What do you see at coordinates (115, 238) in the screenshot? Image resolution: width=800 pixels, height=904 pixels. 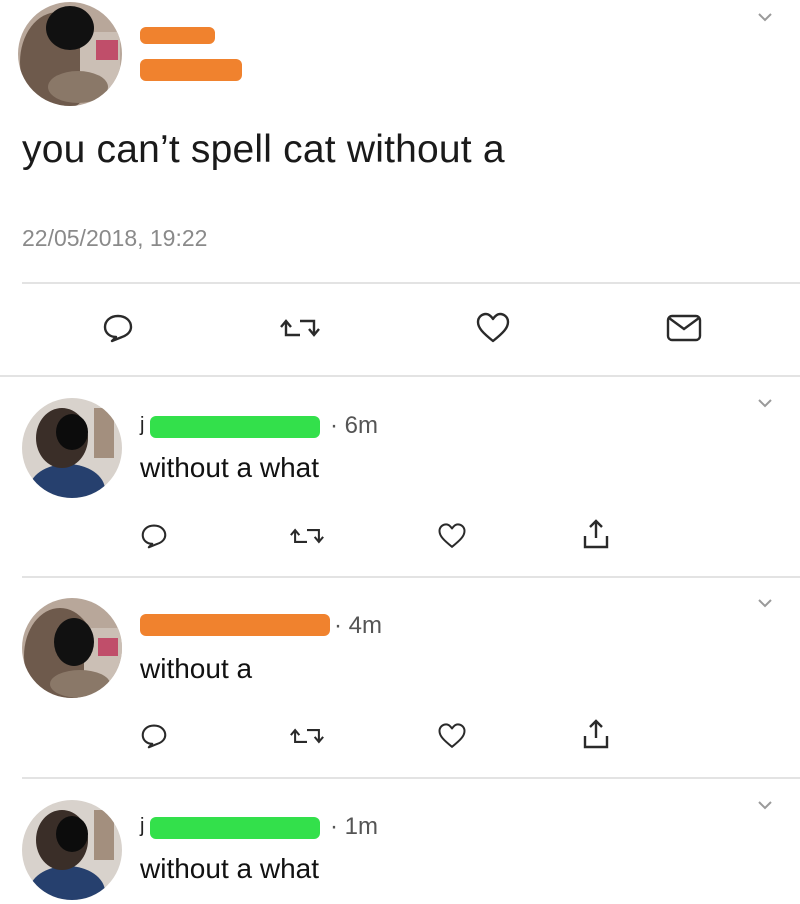 I see `tweet-timestamp: 22/05/2018, 19:22` at bounding box center [115, 238].